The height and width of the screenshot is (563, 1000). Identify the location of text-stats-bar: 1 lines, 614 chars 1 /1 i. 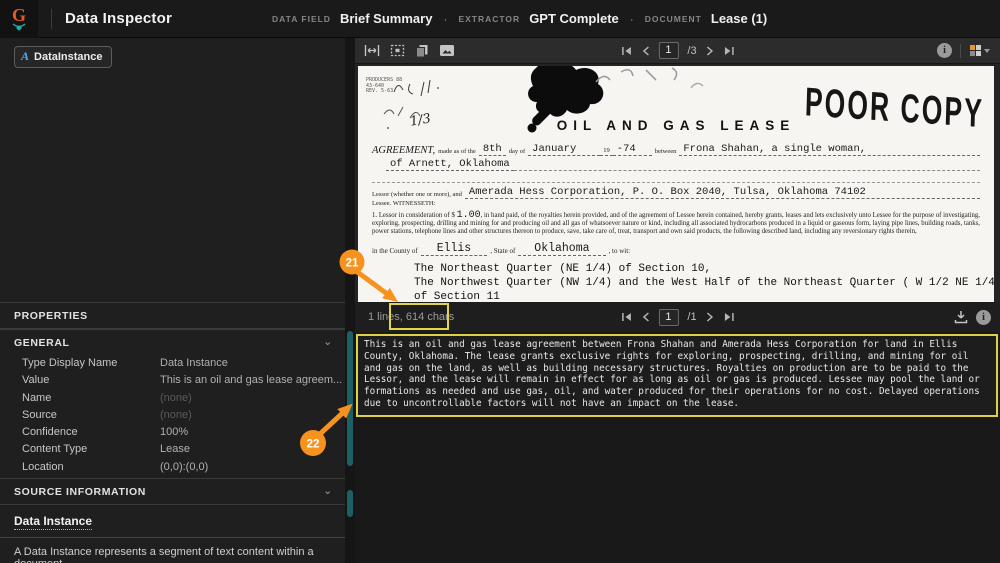
(677, 317).